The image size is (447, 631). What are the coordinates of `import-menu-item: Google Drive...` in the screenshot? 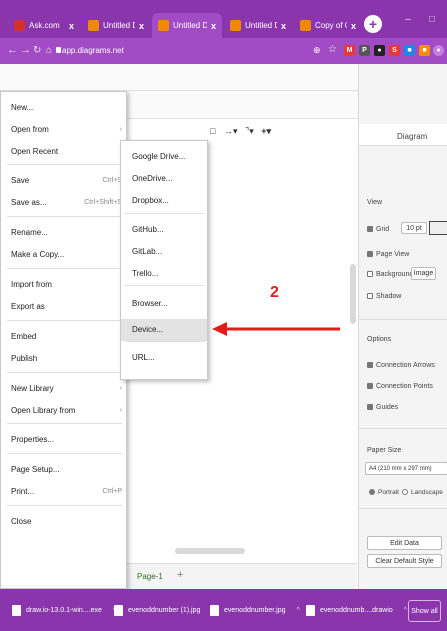 It's located at (164, 157).